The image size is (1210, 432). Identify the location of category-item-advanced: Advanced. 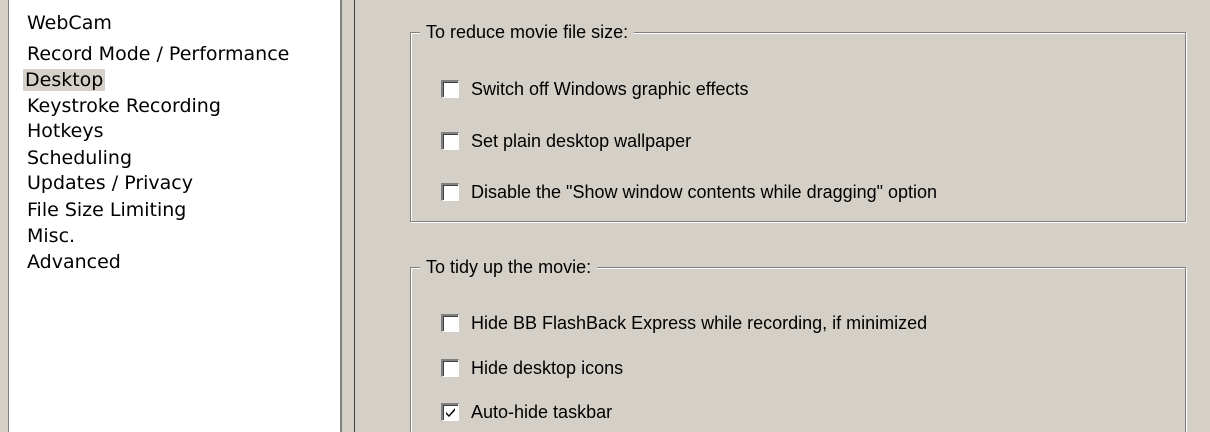
(74, 262).